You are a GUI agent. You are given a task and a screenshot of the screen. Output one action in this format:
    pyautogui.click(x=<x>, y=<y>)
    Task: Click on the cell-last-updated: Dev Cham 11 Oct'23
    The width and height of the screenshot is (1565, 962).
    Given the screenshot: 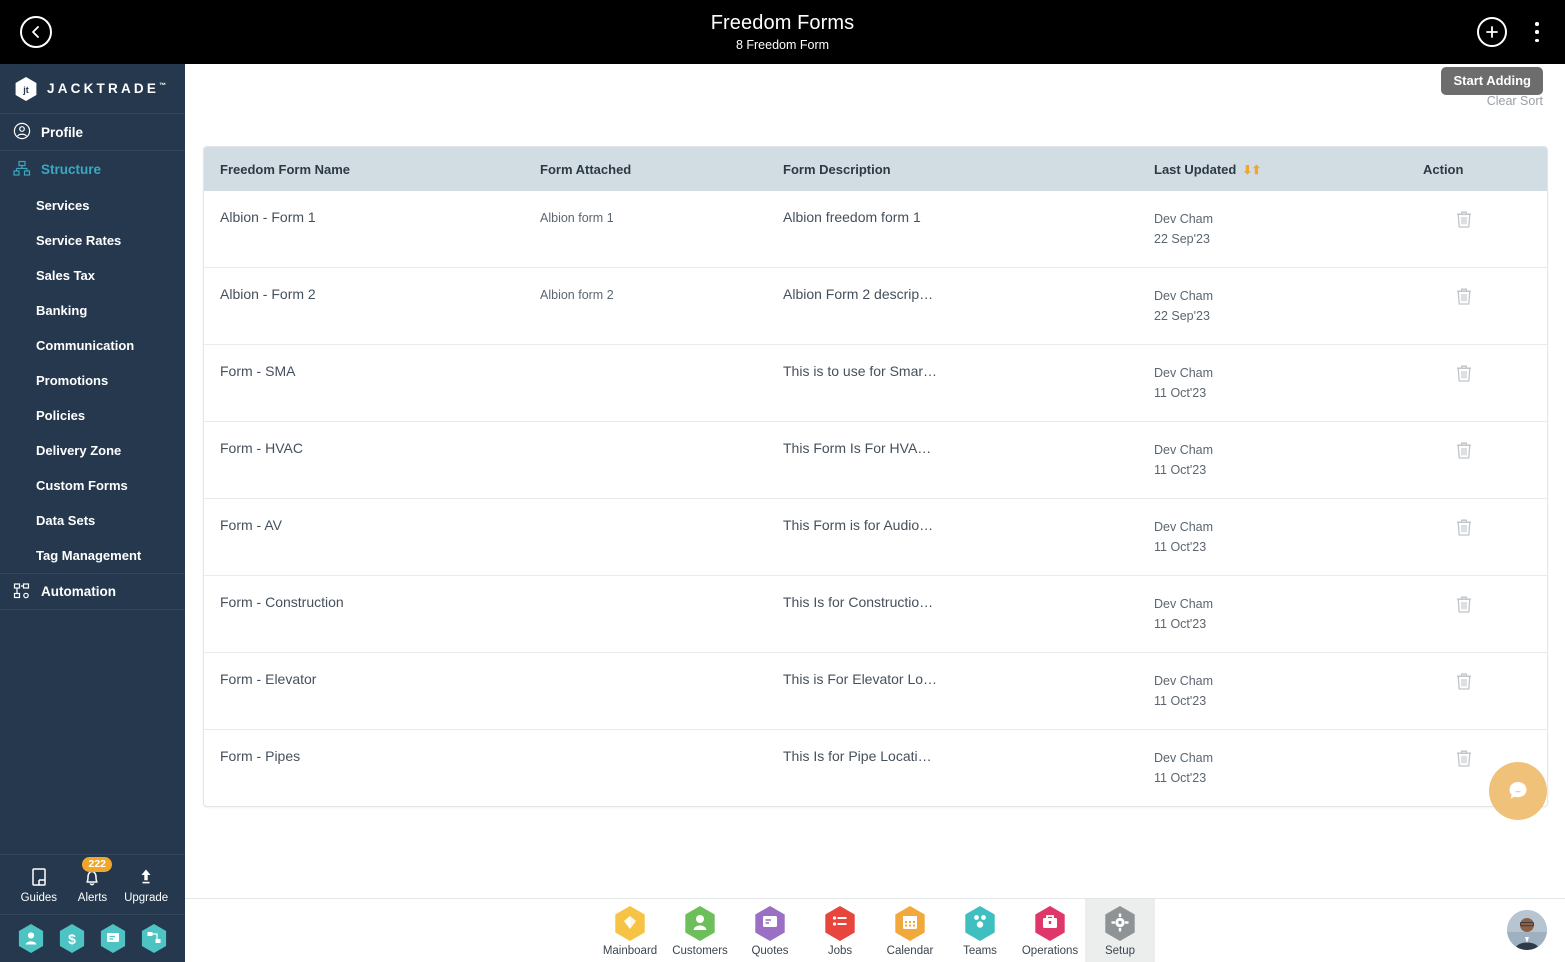 What is the action you would take?
    pyautogui.click(x=1272, y=767)
    